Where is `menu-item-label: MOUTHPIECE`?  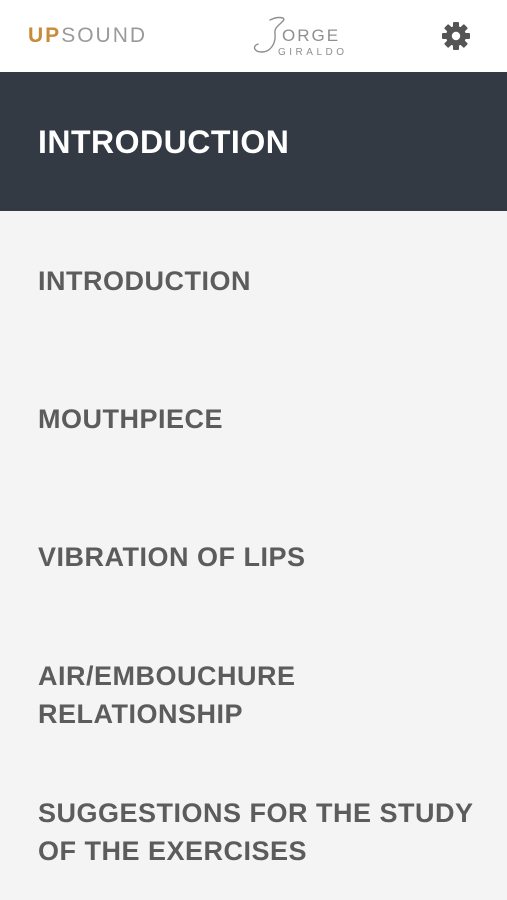 menu-item-label: MOUTHPIECE is located at coordinates (131, 419).